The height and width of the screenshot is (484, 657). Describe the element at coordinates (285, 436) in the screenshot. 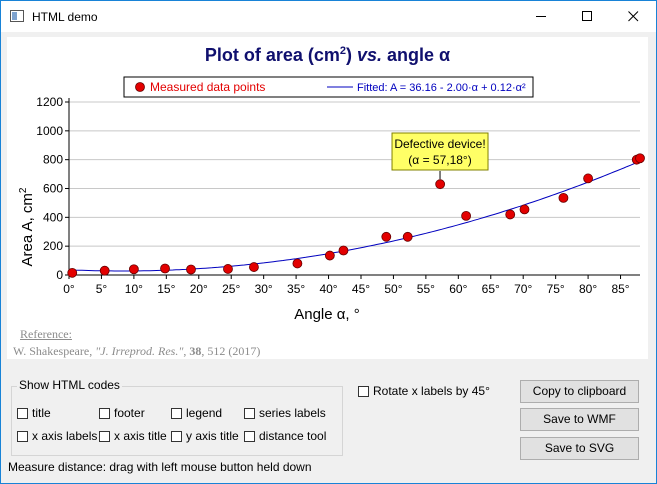

I see `distance-tool-checkbox: distance tool` at that location.